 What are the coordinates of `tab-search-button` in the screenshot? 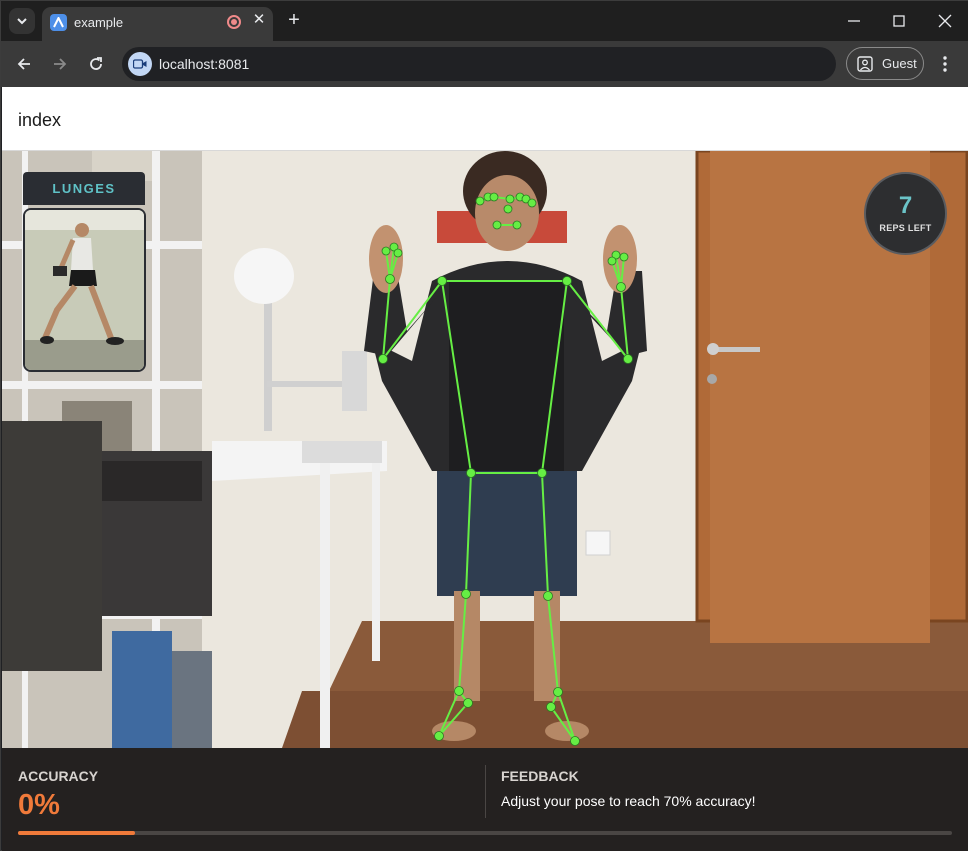 It's located at (22, 21).